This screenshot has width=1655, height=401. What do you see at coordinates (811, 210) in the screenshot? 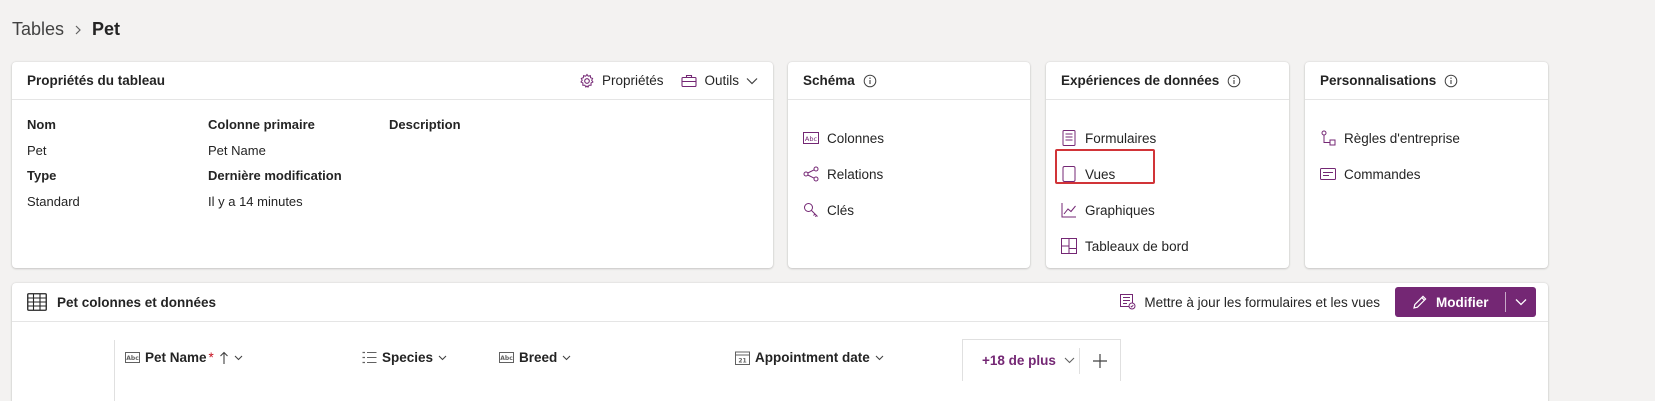
I see `key-icon` at bounding box center [811, 210].